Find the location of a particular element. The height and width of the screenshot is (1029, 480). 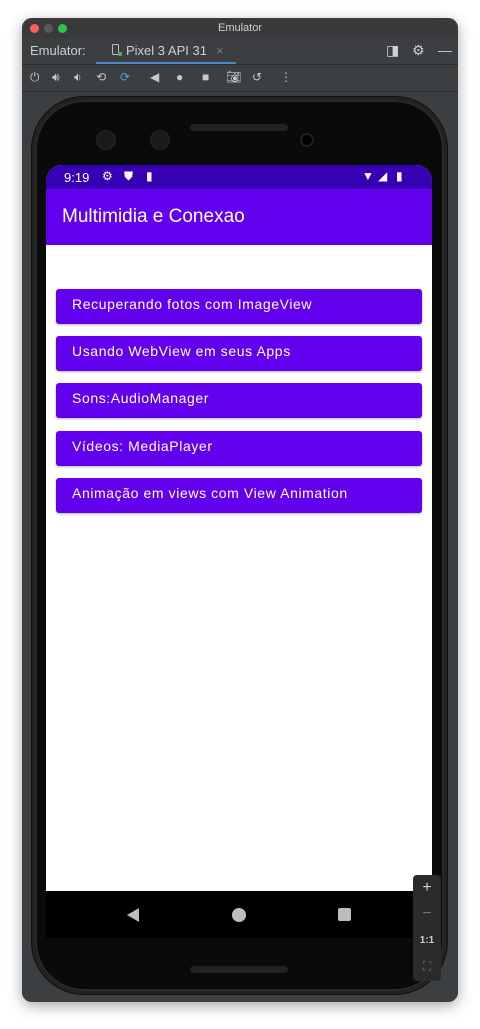

nav-home-icon is located at coordinates (239, 915).